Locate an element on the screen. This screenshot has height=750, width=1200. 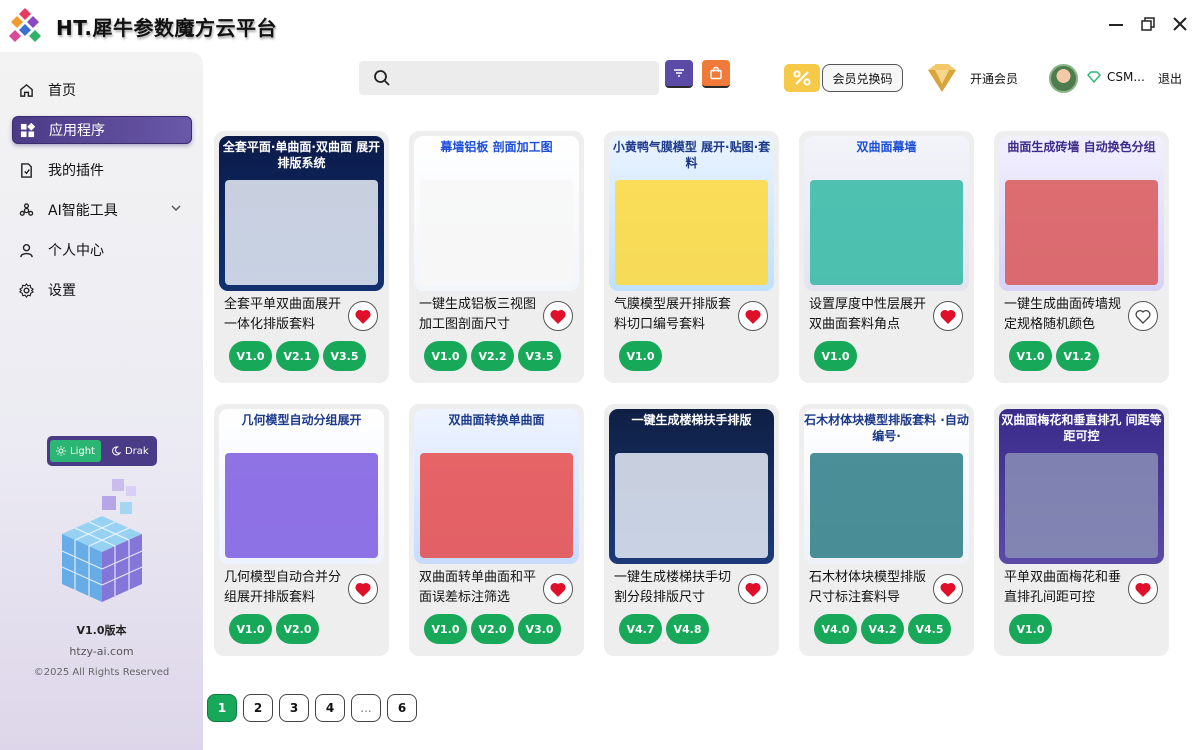
sidebar-item-label: 首页 is located at coordinates (62, 91).